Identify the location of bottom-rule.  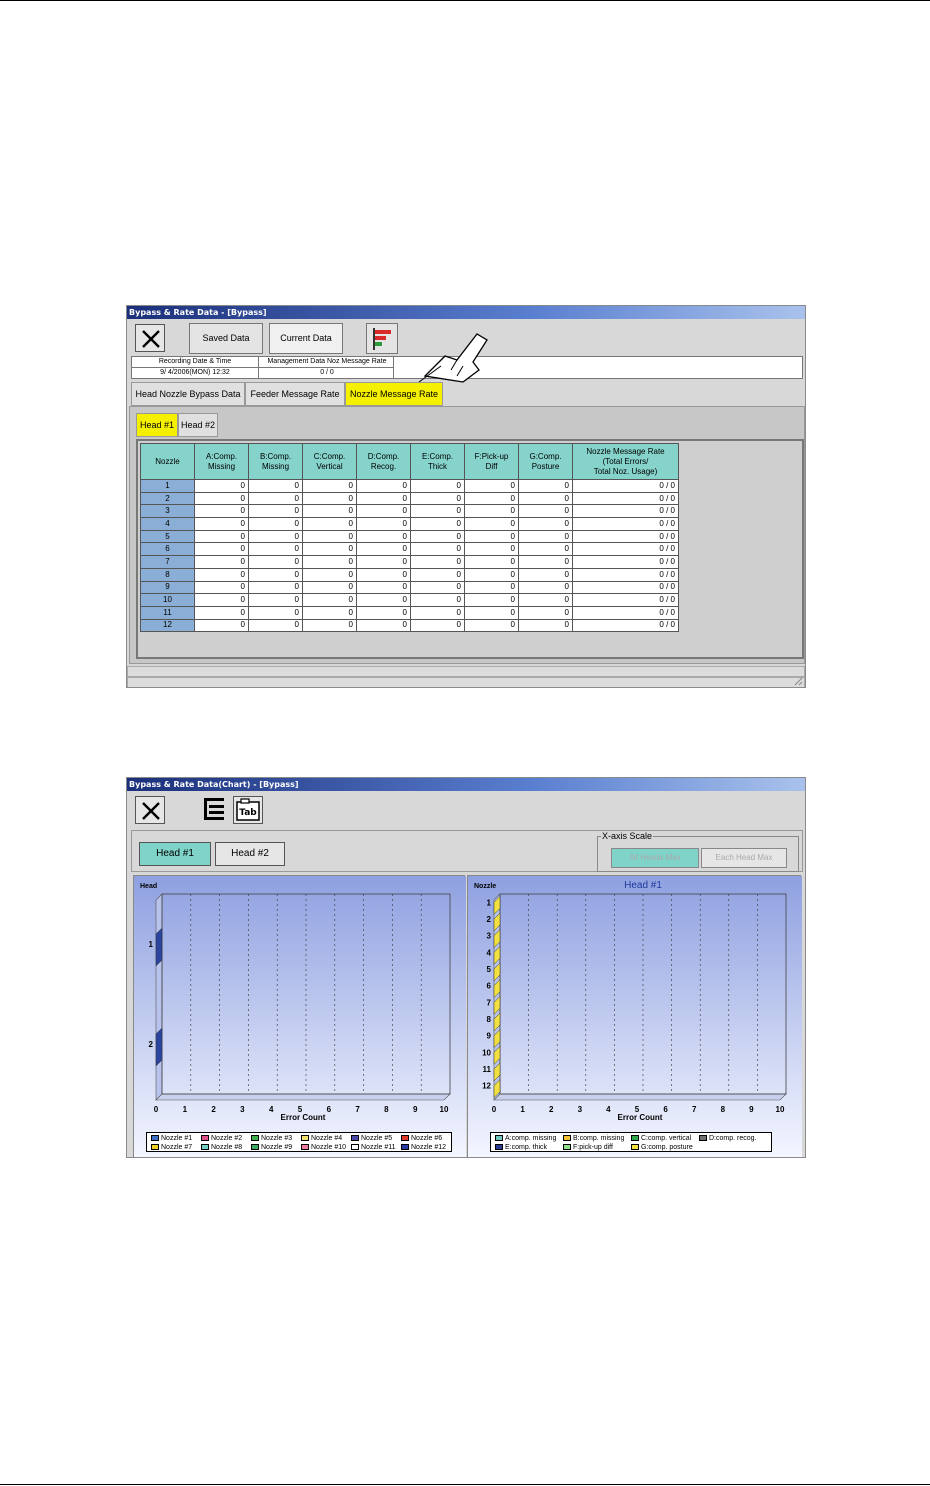
(465, 1484).